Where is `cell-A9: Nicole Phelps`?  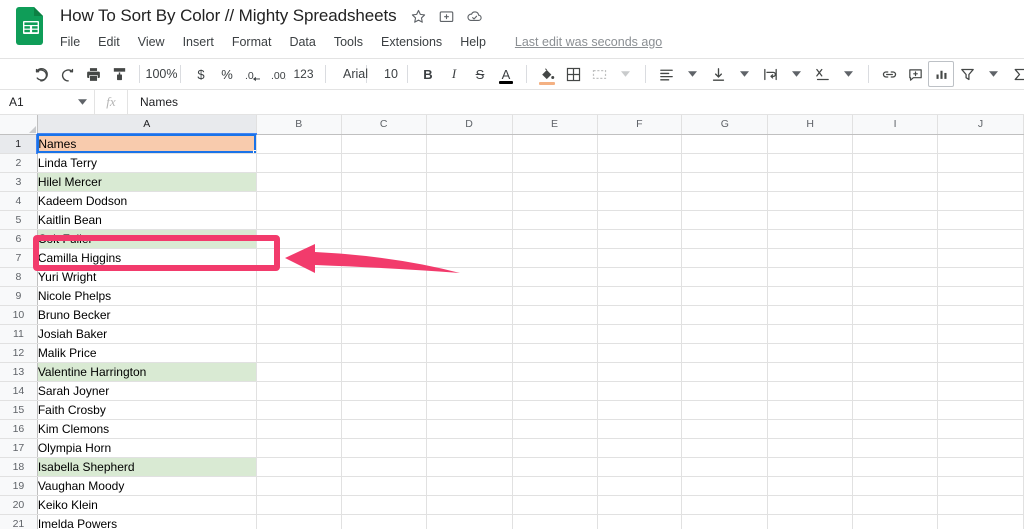 cell-A9: Nicole Phelps is located at coordinates (147, 296).